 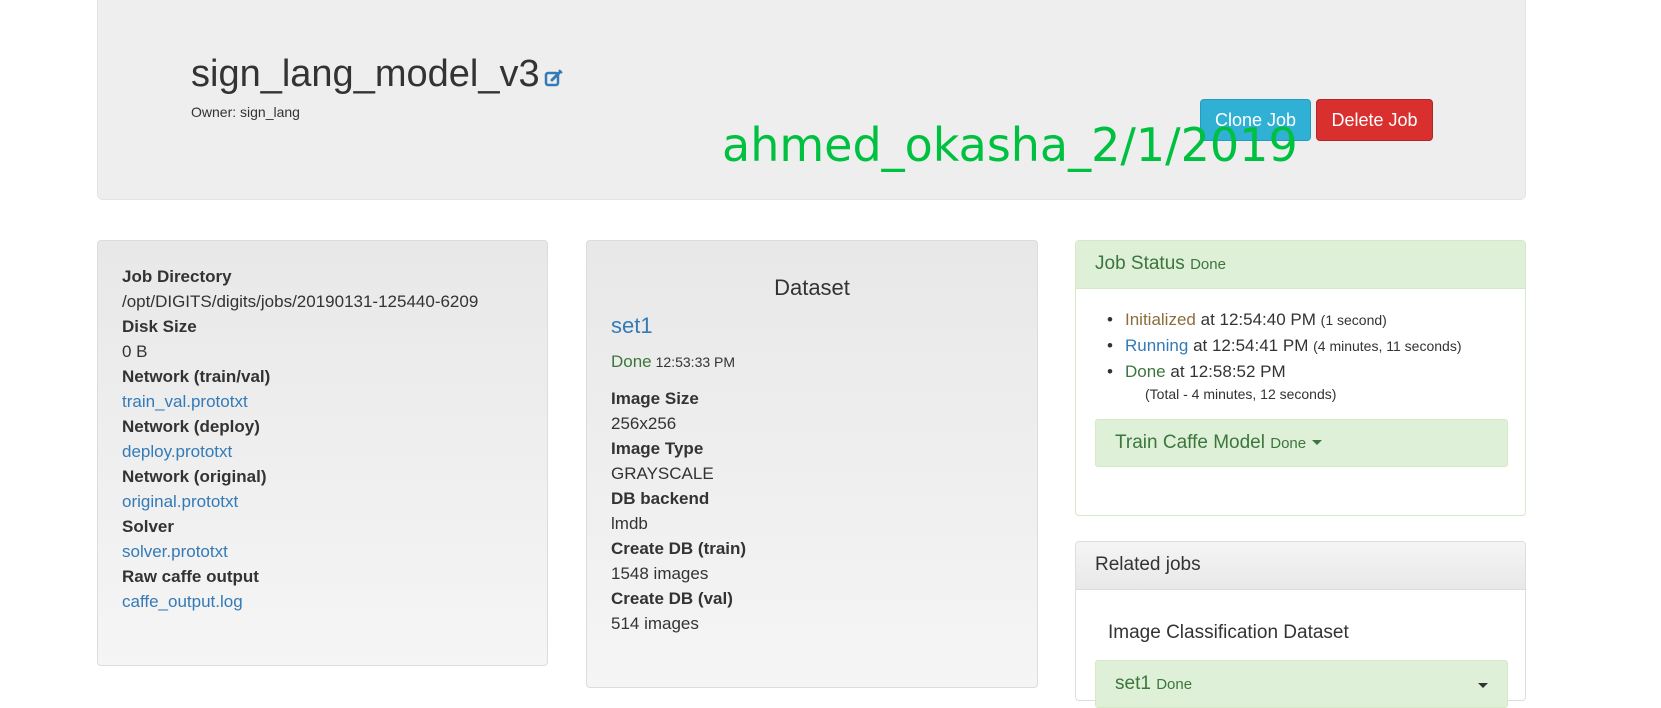 What do you see at coordinates (644, 423) in the screenshot?
I see `image-size-value: 256x256` at bounding box center [644, 423].